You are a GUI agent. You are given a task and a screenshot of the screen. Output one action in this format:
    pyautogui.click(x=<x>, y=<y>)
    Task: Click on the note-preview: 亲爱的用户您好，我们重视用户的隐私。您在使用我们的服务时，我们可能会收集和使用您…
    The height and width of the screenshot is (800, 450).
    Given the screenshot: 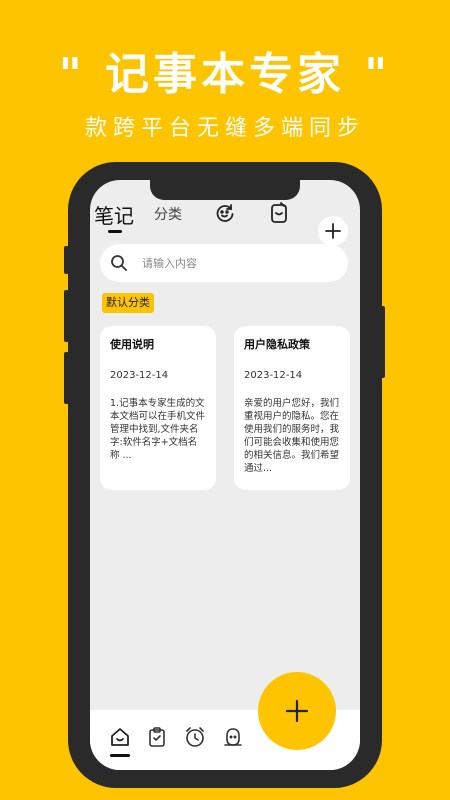 What is the action you would take?
    pyautogui.click(x=292, y=436)
    